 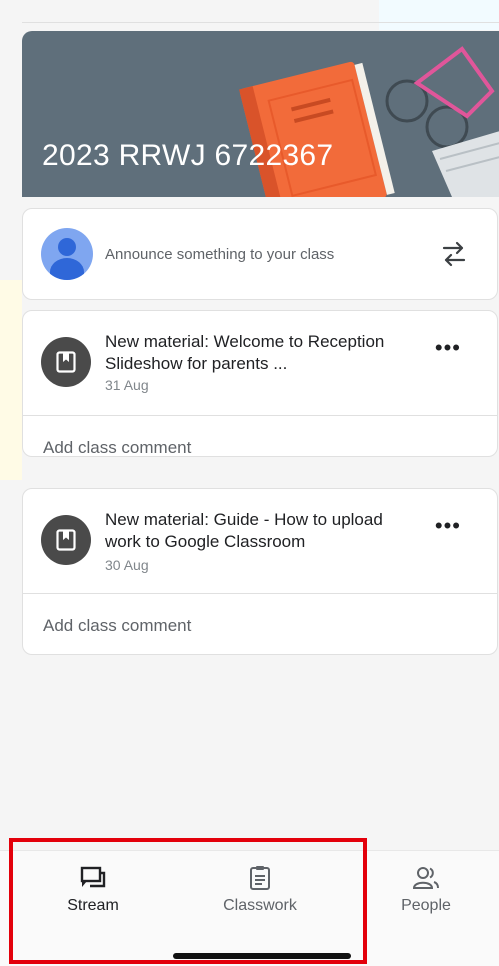 What do you see at coordinates (188, 901) in the screenshot?
I see `highlight-box` at bounding box center [188, 901].